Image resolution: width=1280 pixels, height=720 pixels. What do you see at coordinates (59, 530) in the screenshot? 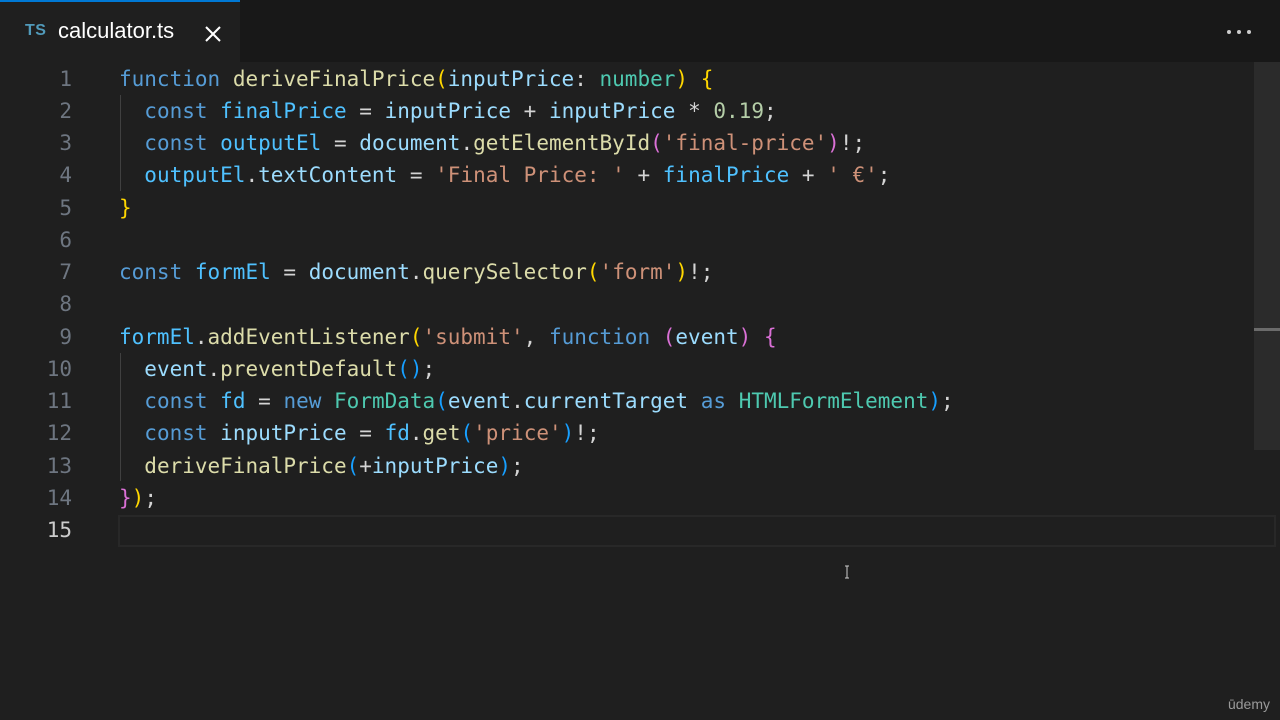
I see `active-line-number: 15` at bounding box center [59, 530].